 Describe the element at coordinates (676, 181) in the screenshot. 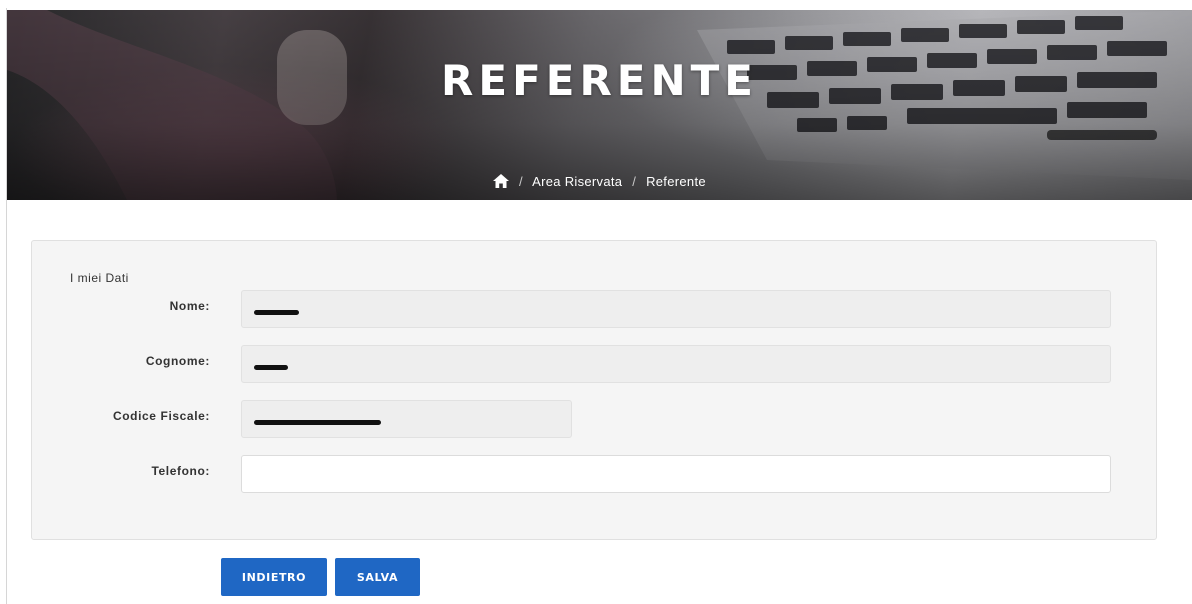

I see `breadcrumb-item-referente: Referente` at that location.